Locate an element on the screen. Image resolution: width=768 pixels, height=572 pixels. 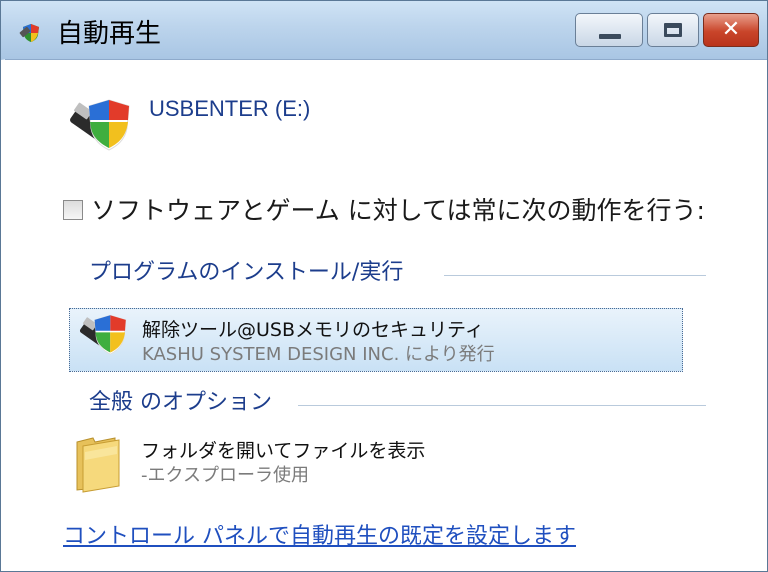
maximize-icon is located at coordinates (673, 30).